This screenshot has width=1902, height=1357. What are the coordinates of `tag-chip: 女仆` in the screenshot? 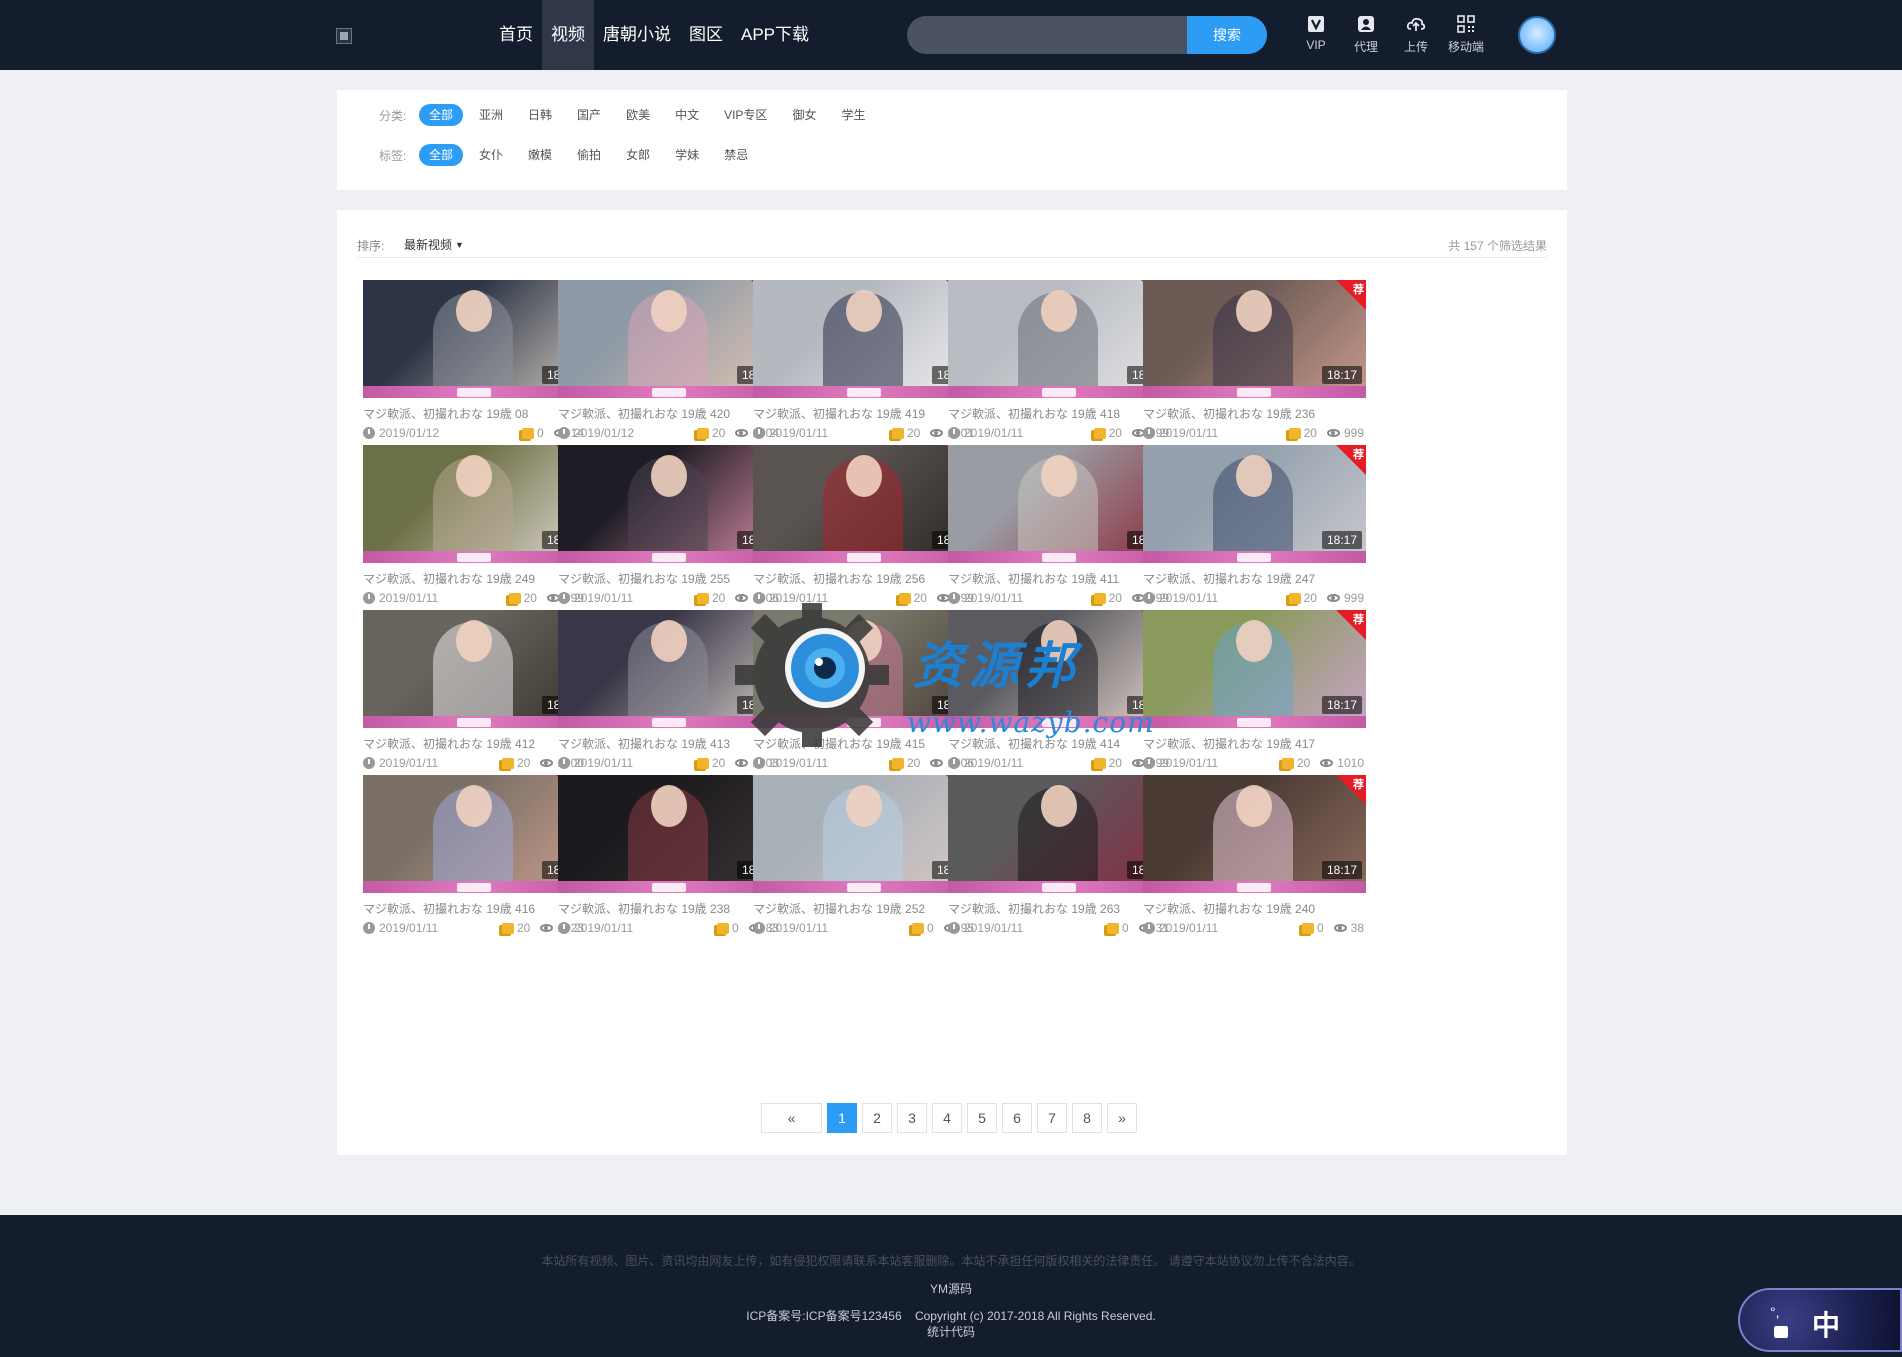 It's located at (491, 155).